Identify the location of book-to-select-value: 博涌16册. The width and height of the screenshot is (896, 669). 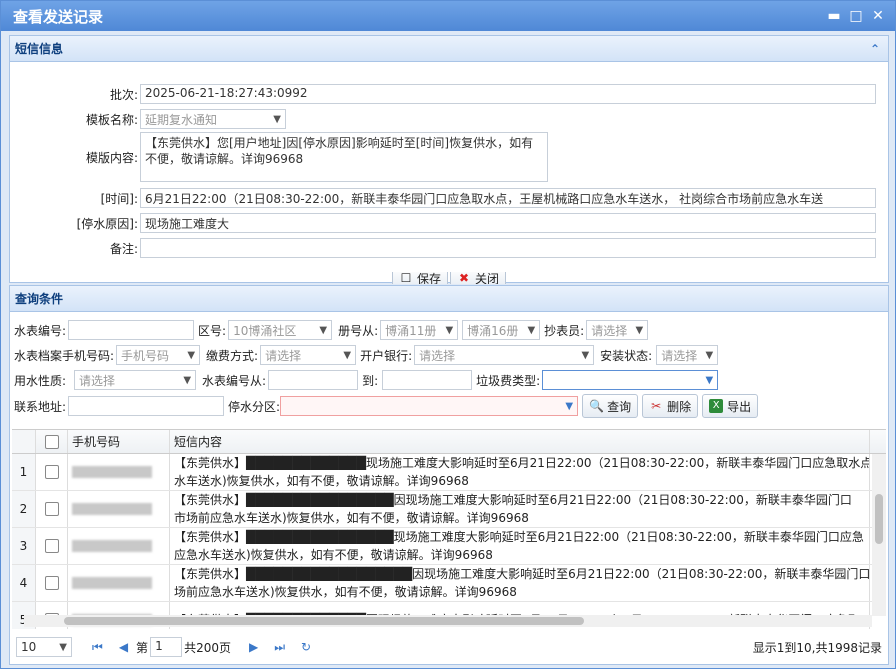
(493, 330).